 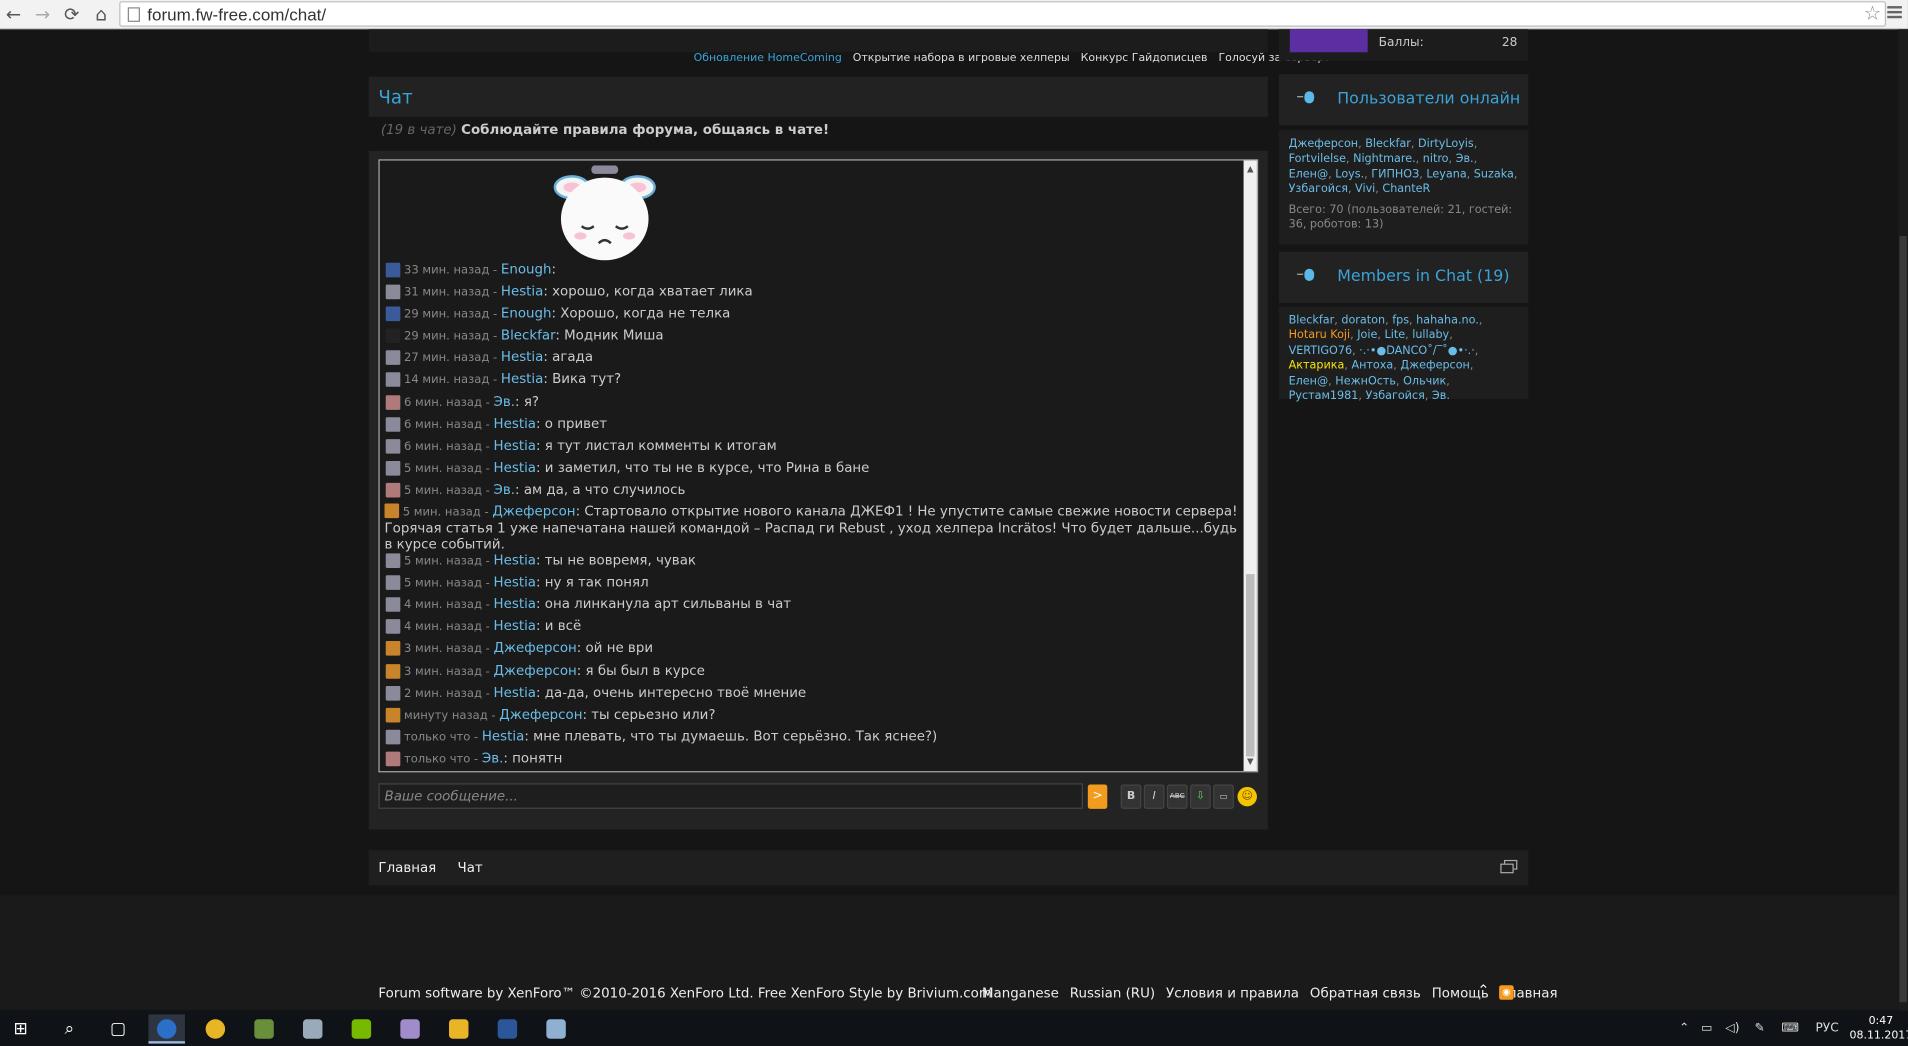 What do you see at coordinates (1760, 1028) in the screenshot?
I see `pen-icon: ✎` at bounding box center [1760, 1028].